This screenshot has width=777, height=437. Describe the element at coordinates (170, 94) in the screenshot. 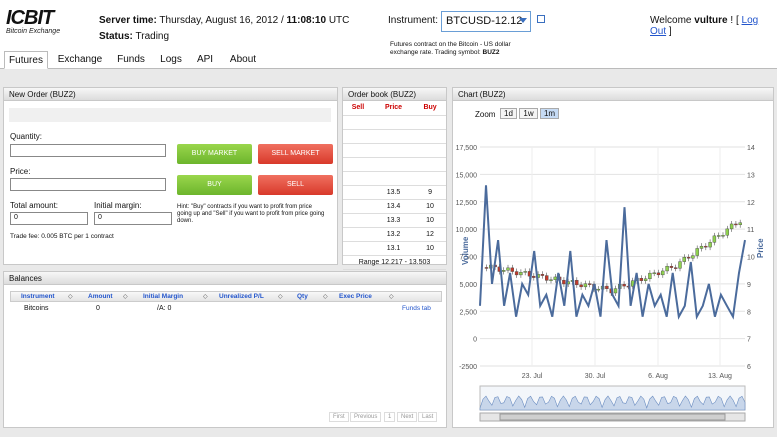

I see `new-order-title: New Order (BUZ2)` at that location.